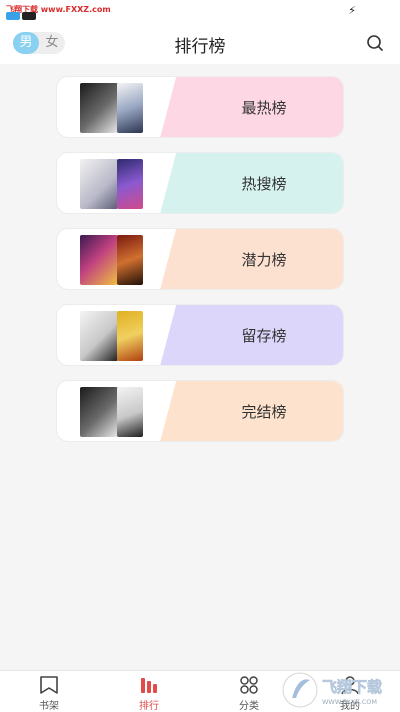 The image size is (400, 712). I want to click on ranking-card-hot-search: 热搜榜, so click(200, 183).